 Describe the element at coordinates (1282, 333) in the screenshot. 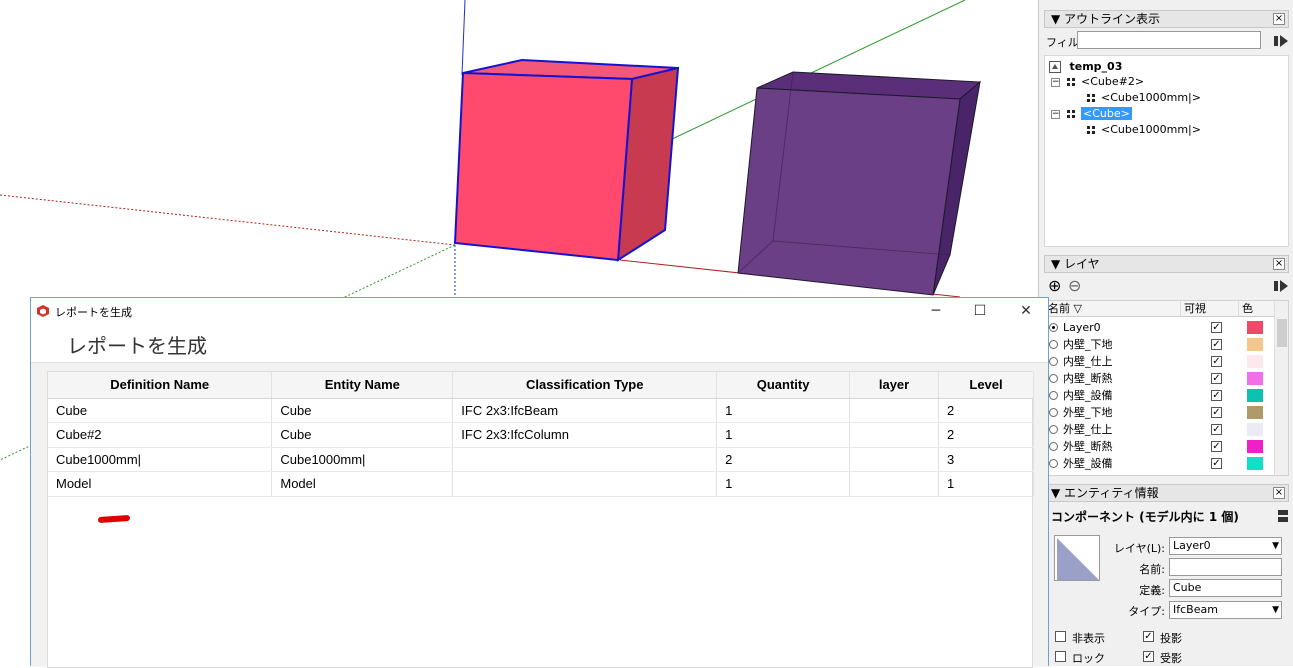

I see `scrollbar-thumb` at that location.